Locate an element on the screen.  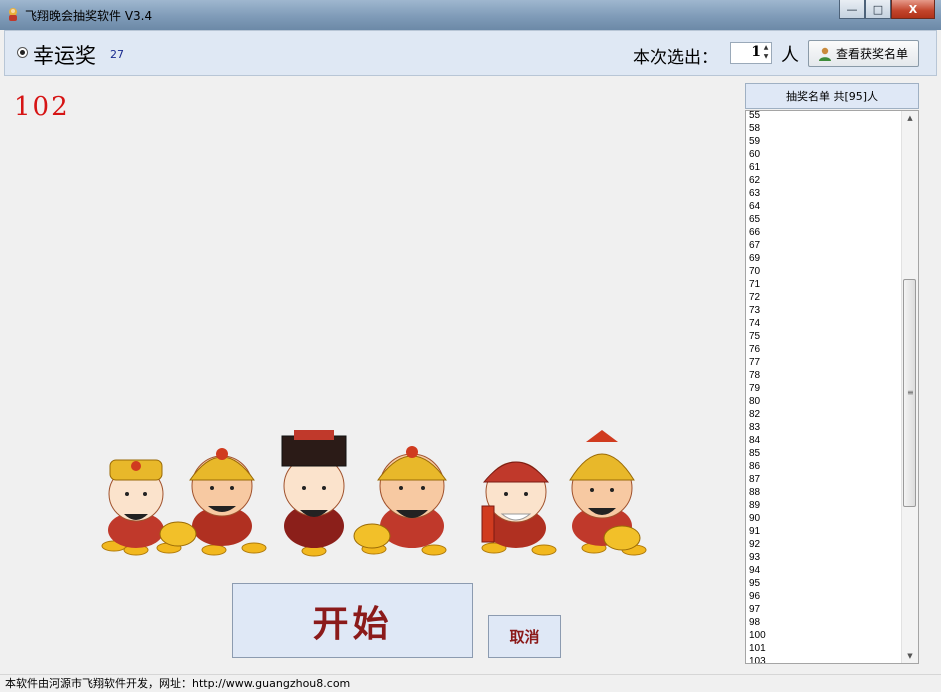
list-item: 74 is located at coordinates (824, 323).